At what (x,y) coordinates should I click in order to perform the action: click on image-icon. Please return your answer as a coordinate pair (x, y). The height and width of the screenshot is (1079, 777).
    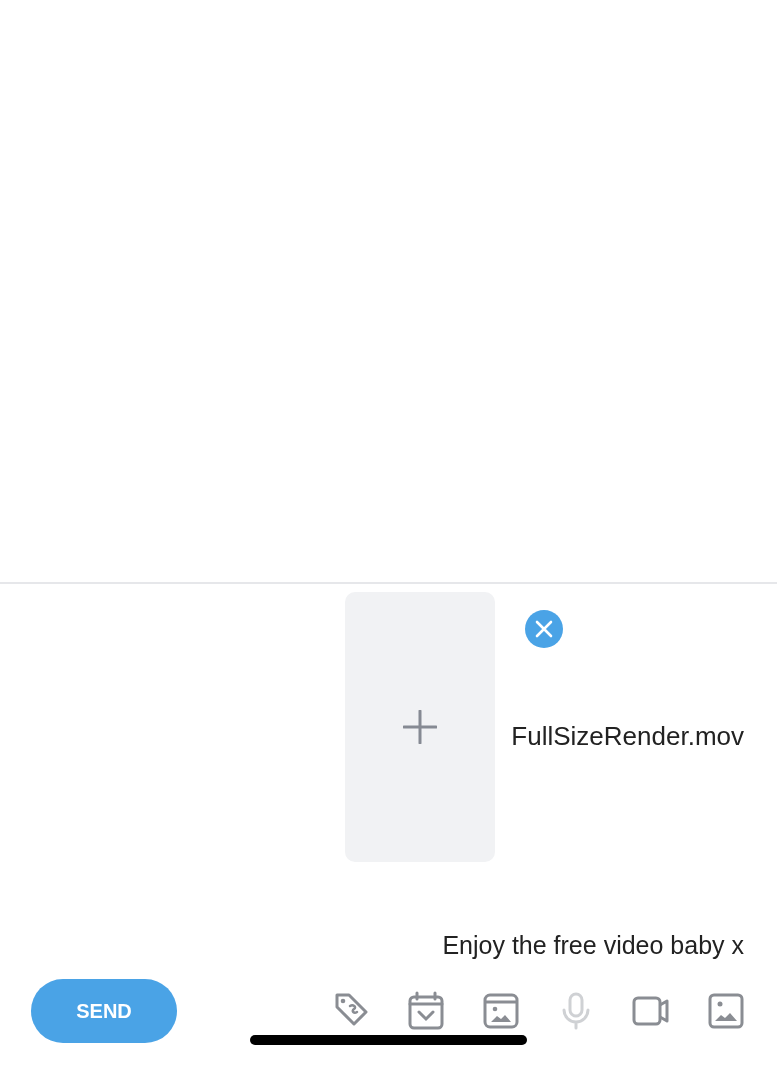
    Looking at the image, I should click on (726, 1011).